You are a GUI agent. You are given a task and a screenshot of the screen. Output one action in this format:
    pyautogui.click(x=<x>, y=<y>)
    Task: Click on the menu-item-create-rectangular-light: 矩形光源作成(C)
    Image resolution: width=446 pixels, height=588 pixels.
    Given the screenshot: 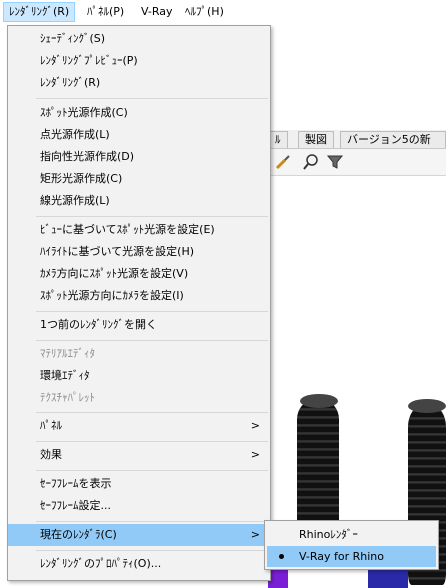 What is the action you would take?
    pyautogui.click(x=139, y=179)
    